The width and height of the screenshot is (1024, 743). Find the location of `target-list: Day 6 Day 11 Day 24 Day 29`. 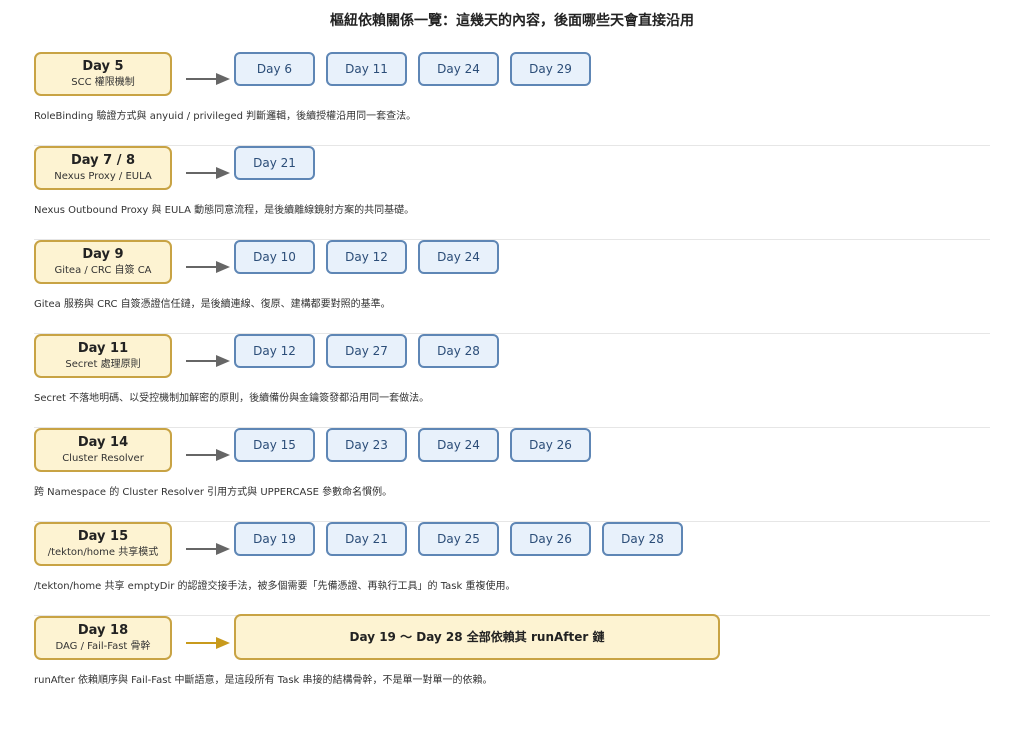

target-list: Day 6 Day 11 Day 24 Day 29 is located at coordinates (412, 69).